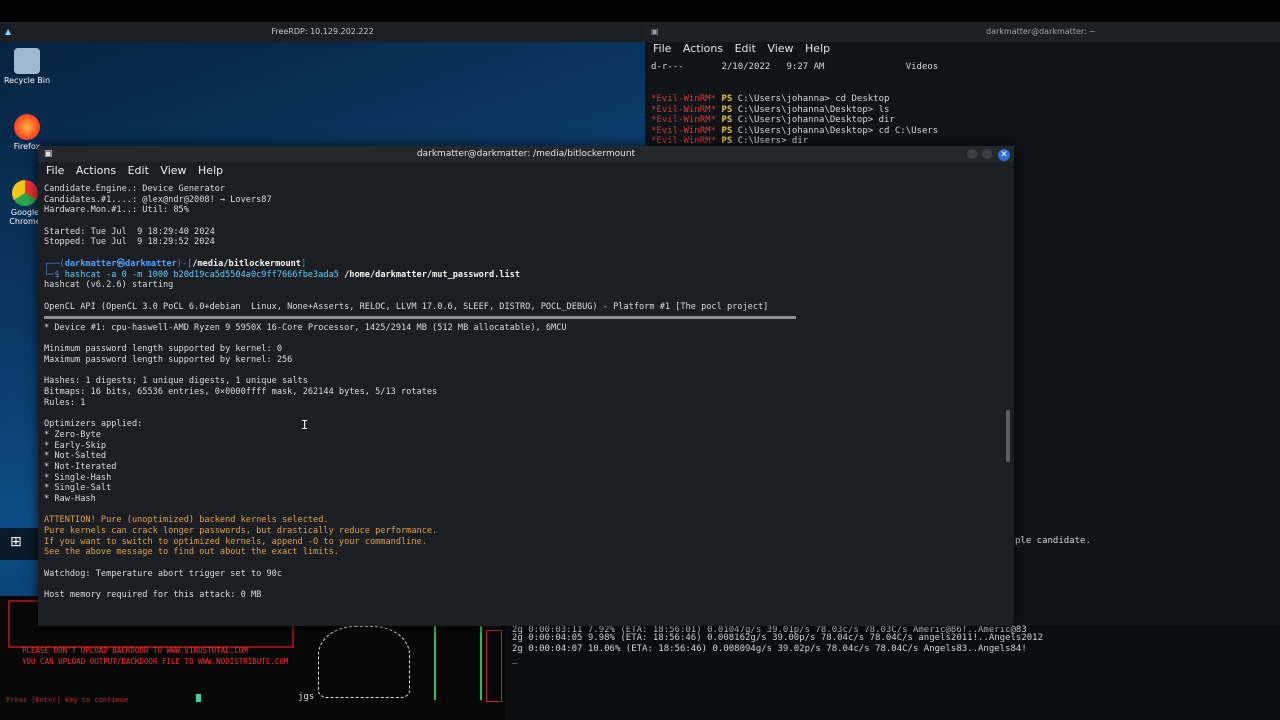 The height and width of the screenshot is (720, 1280). Describe the element at coordinates (1004, 155) in the screenshot. I see `close-button: ✕` at that location.